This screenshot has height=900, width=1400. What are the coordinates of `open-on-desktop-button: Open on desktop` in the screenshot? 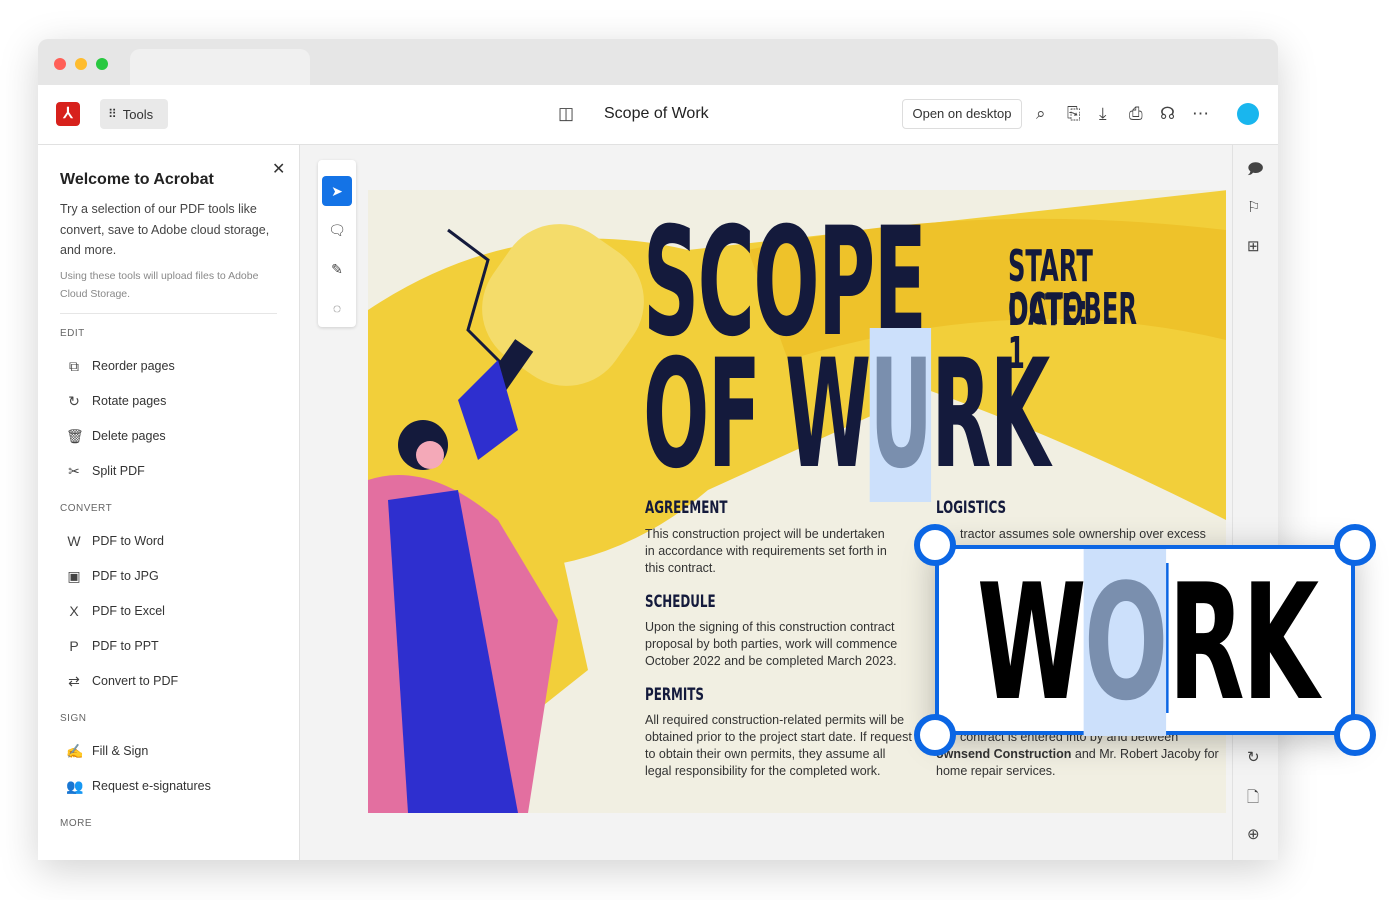 It's located at (962, 114).